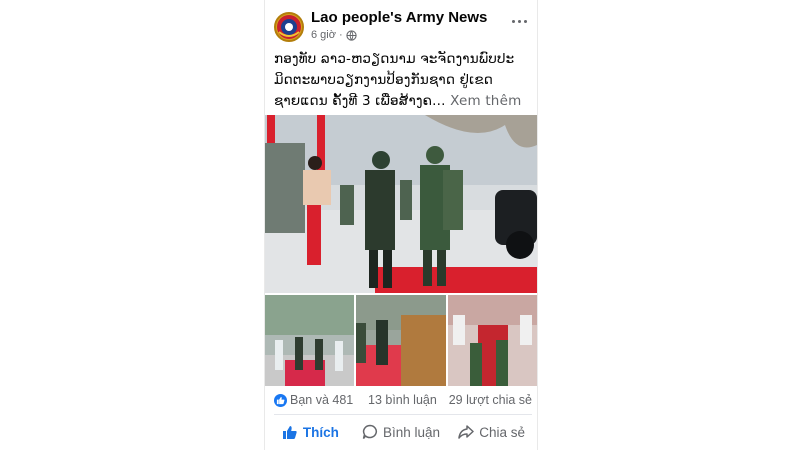  Describe the element at coordinates (289, 432) in the screenshot. I see `thumbs-up-icon` at that location.